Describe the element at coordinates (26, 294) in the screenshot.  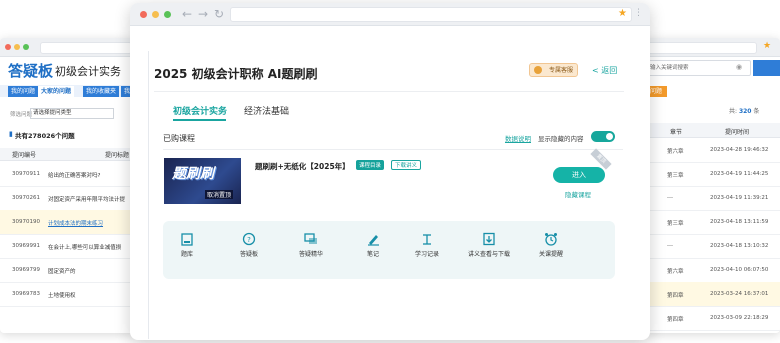
I see `question-id: 30969783` at that location.